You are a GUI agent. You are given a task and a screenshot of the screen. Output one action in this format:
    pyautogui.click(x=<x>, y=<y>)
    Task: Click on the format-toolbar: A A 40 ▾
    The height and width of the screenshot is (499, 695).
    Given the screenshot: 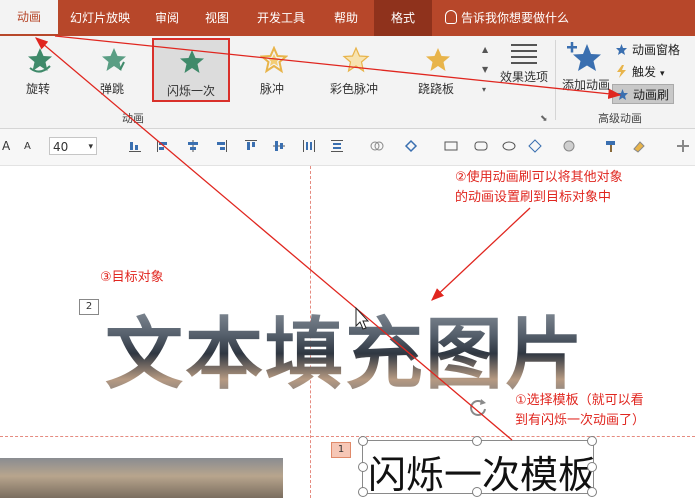 What is the action you would take?
    pyautogui.click(x=347, y=147)
    